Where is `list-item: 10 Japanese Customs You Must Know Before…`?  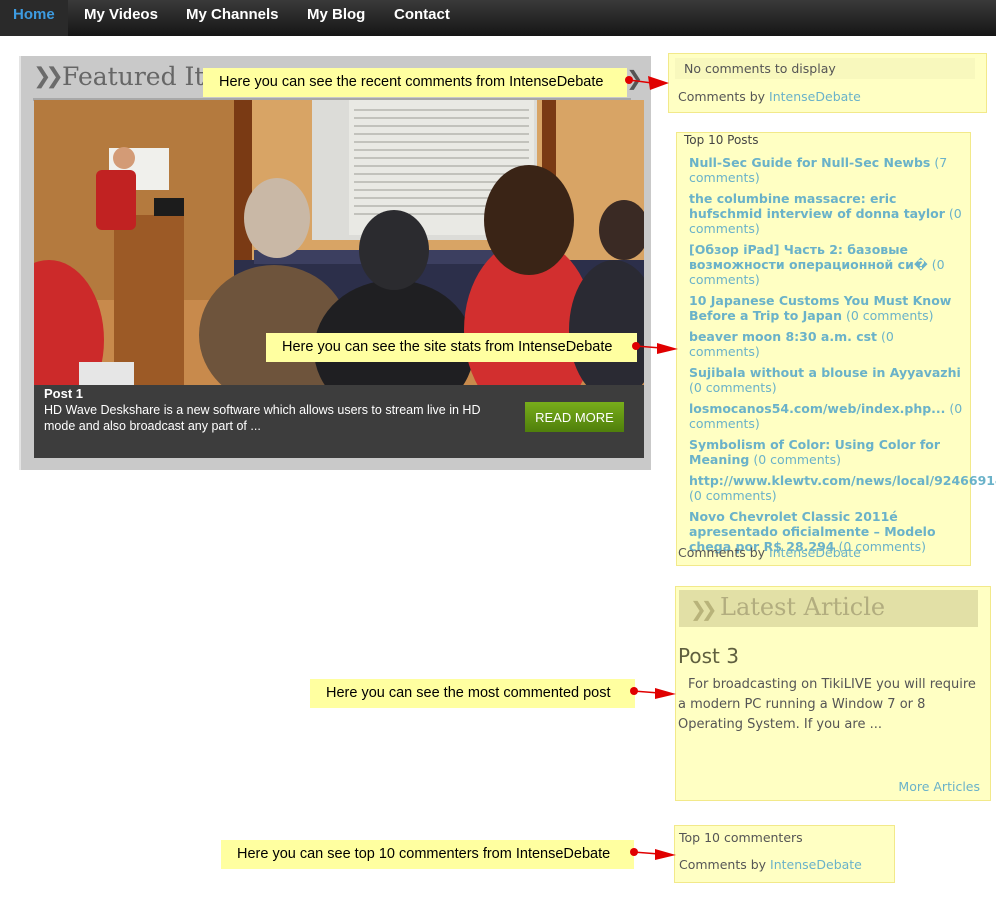 list-item: 10 Japanese Customs You Must Know Before… is located at coordinates (828, 308).